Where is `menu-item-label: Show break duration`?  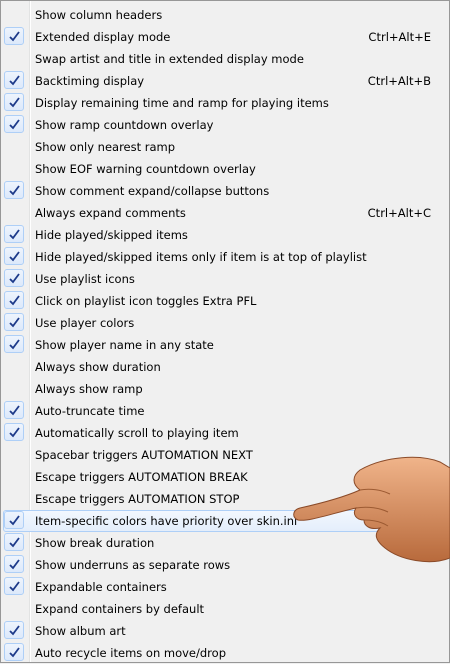
menu-item-label: Show break duration is located at coordinates (95, 543).